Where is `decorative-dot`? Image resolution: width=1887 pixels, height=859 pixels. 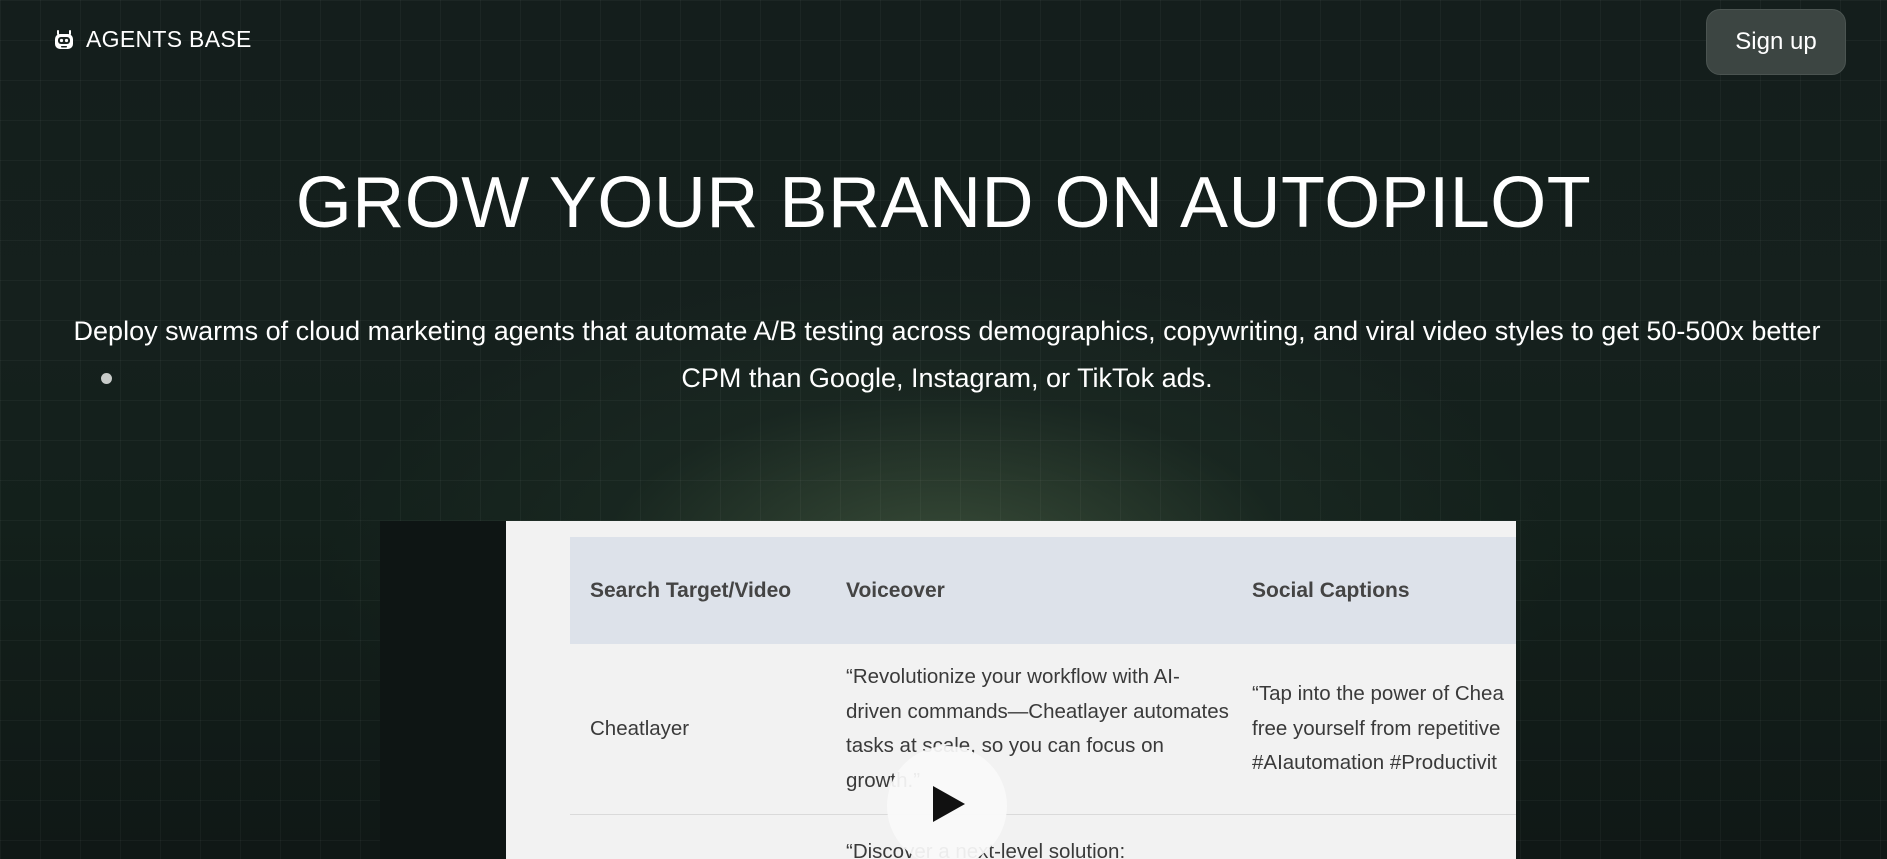
decorative-dot is located at coordinates (106, 378).